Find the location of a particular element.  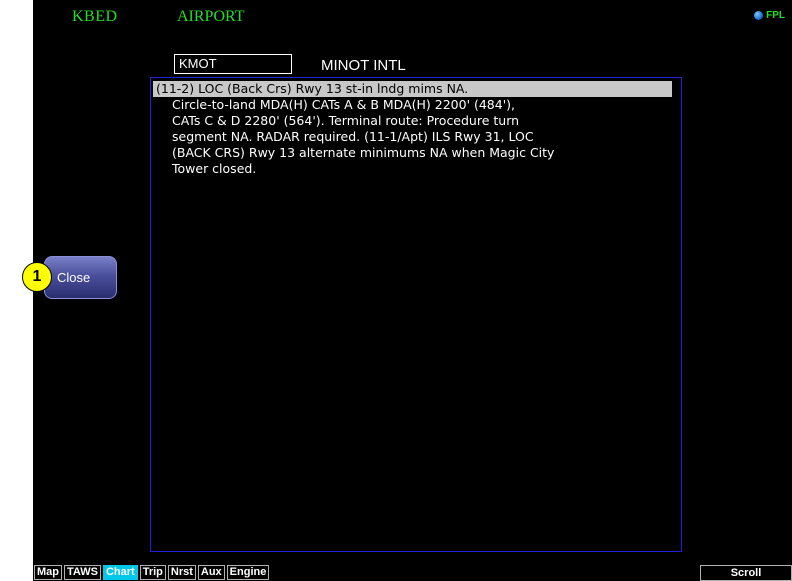

airport-identifier-field: KMOT is located at coordinates (233, 64).